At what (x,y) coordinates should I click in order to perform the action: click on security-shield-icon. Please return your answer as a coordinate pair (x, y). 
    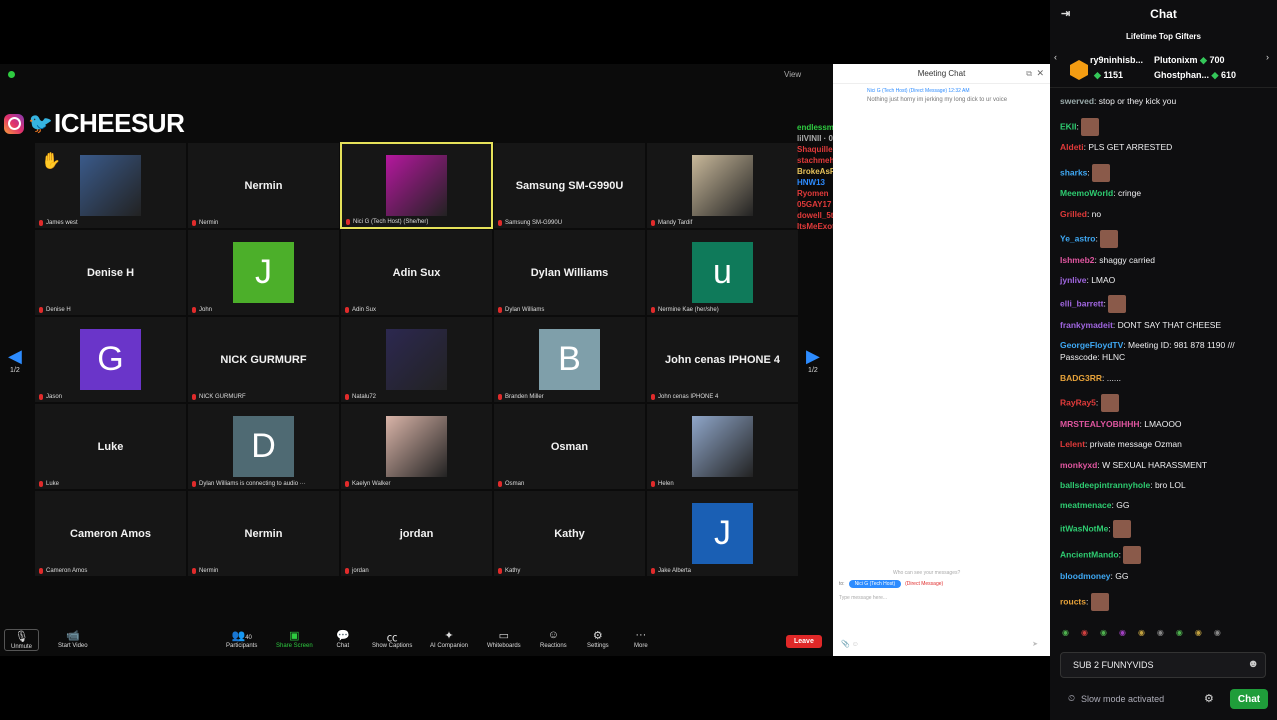
    Looking at the image, I should click on (11, 74).